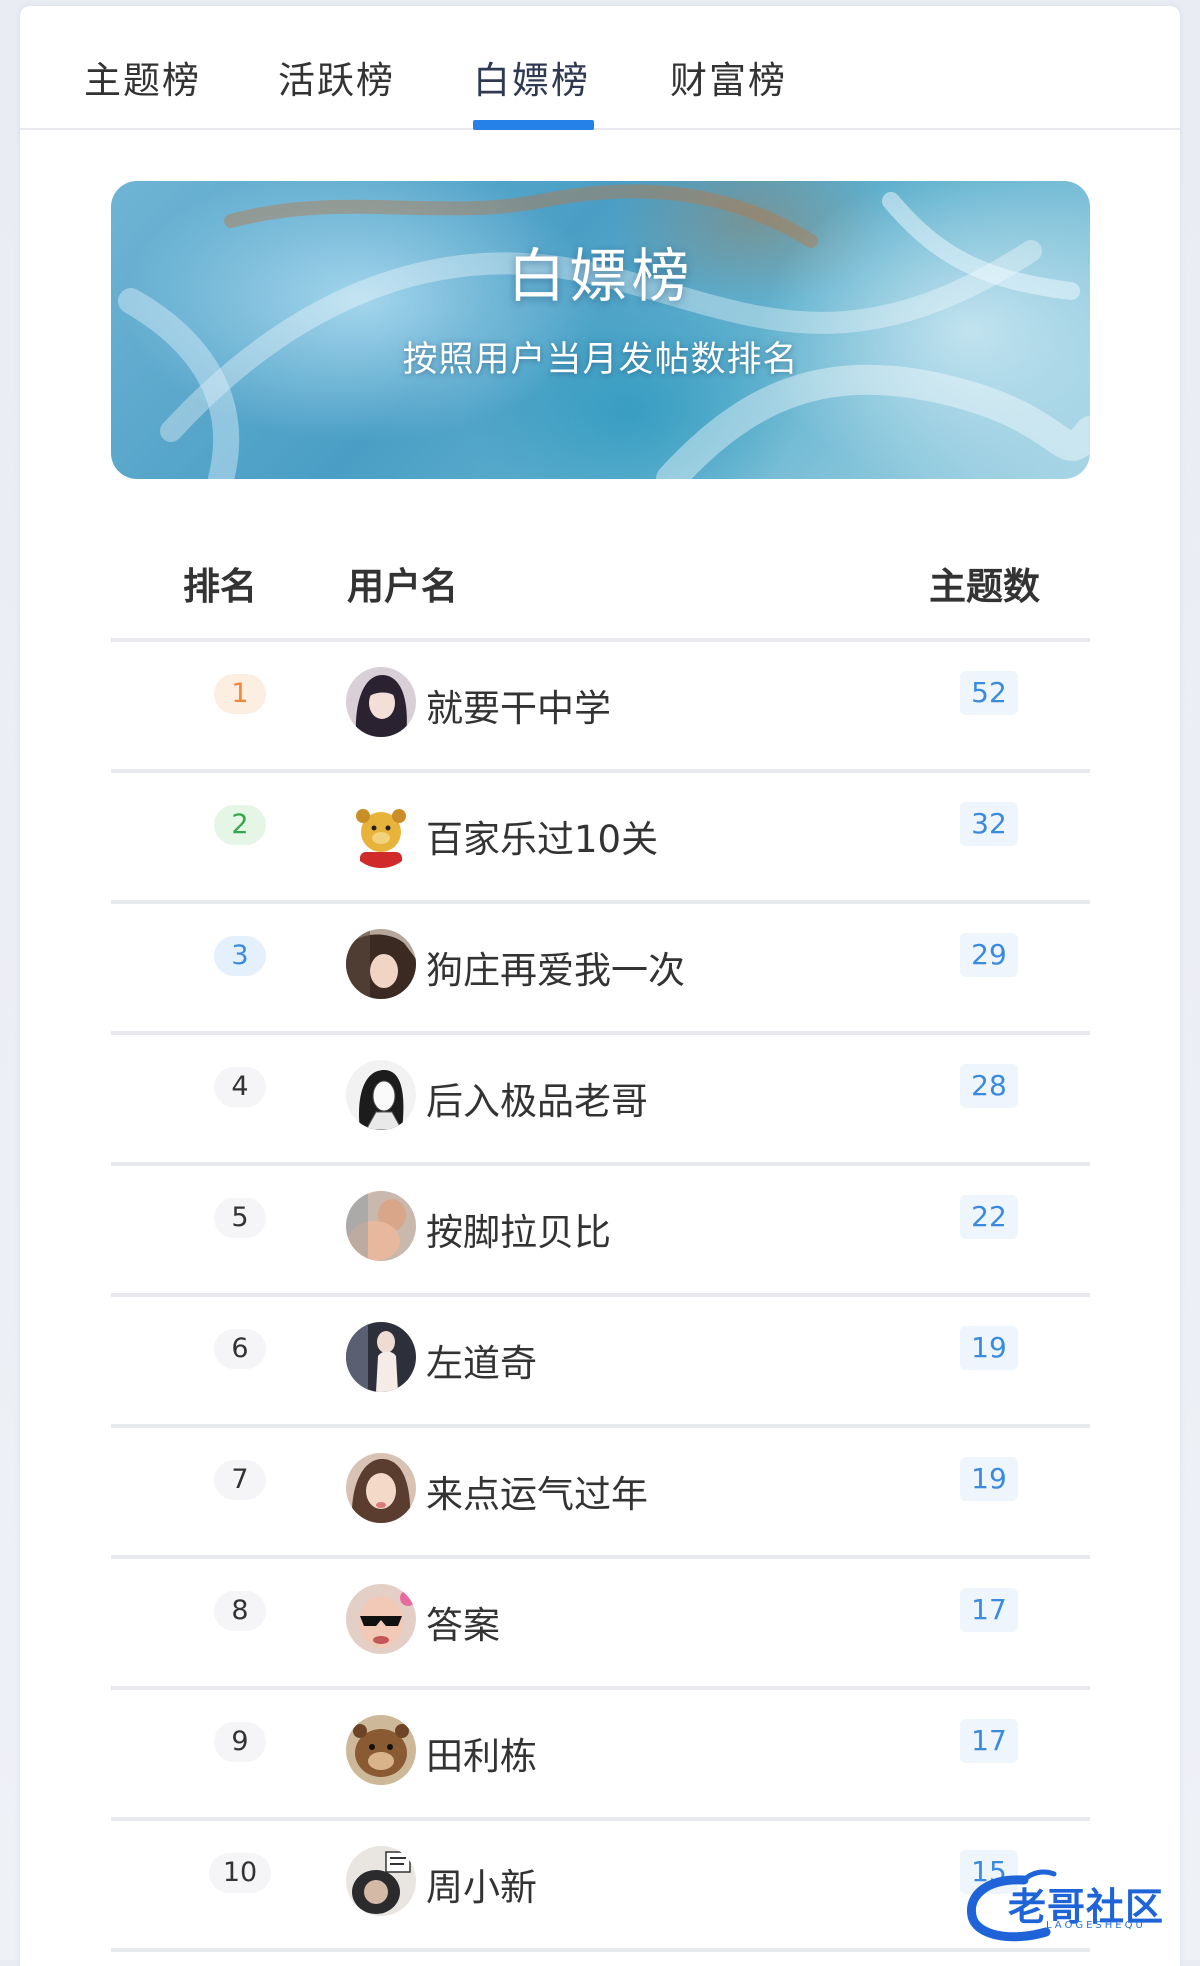 This screenshot has width=1200, height=1966. I want to click on topic-count: 32, so click(989, 824).